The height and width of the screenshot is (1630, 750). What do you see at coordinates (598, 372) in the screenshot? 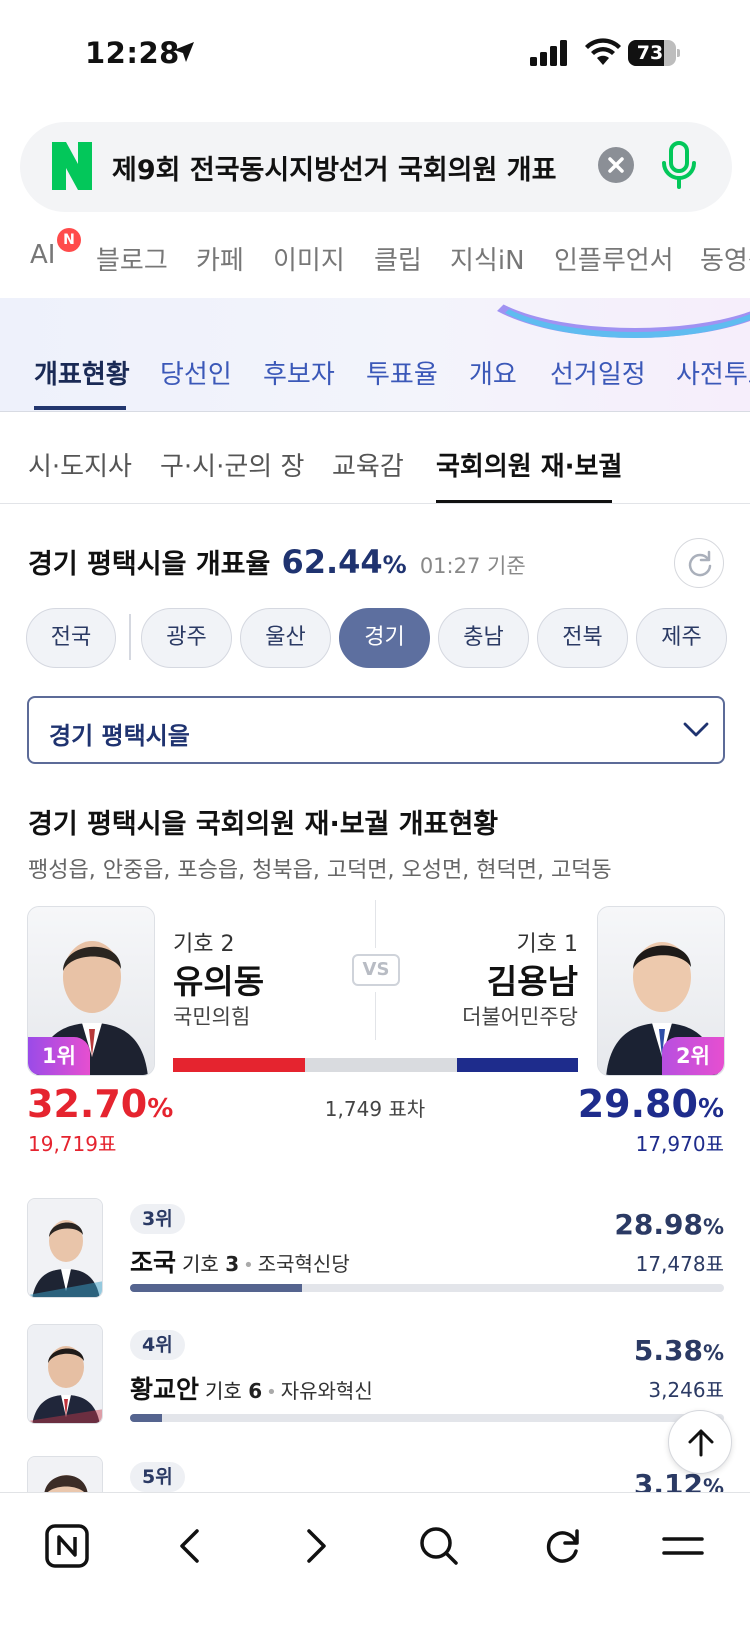
I see `tab-schedule: 선거일정` at bounding box center [598, 372].